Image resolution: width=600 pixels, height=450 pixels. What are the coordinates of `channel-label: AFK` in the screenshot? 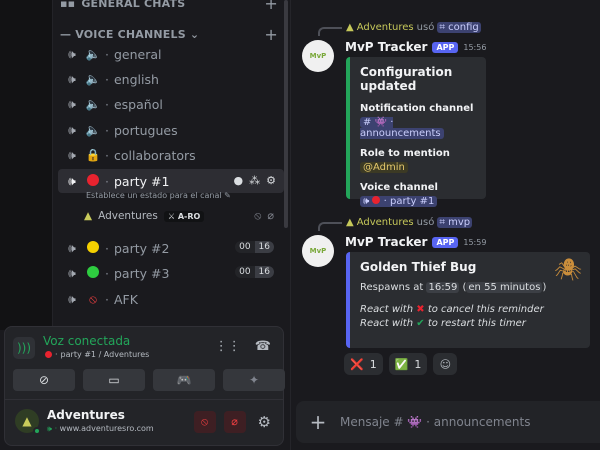 It's located at (125, 299).